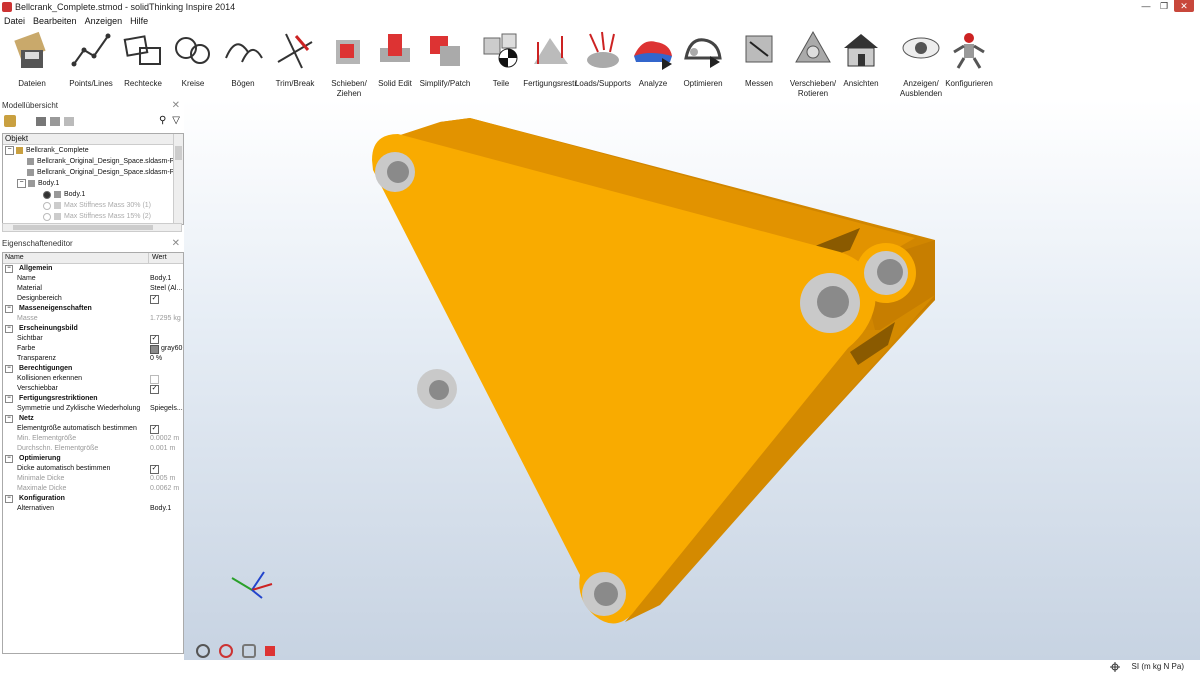 This screenshot has height=675, width=1200. Describe the element at coordinates (104, 21) in the screenshot. I see `menu-anzeigen: Anzeigen` at that location.